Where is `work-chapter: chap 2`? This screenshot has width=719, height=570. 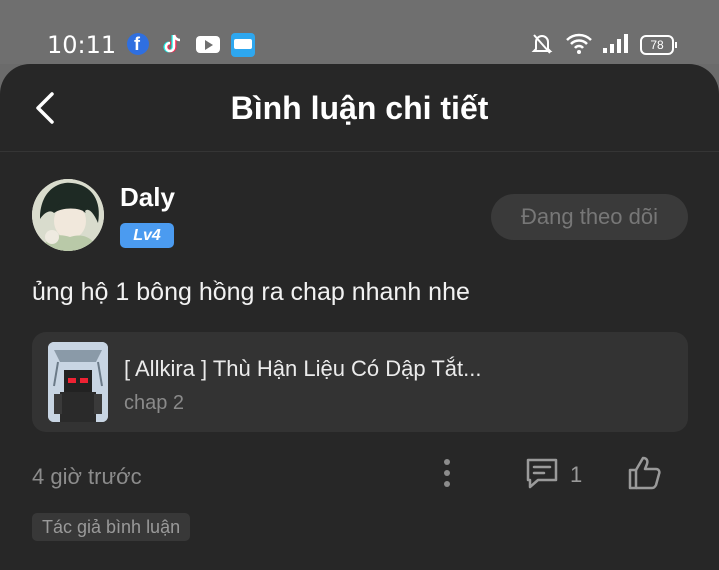 work-chapter: chap 2 is located at coordinates (154, 403).